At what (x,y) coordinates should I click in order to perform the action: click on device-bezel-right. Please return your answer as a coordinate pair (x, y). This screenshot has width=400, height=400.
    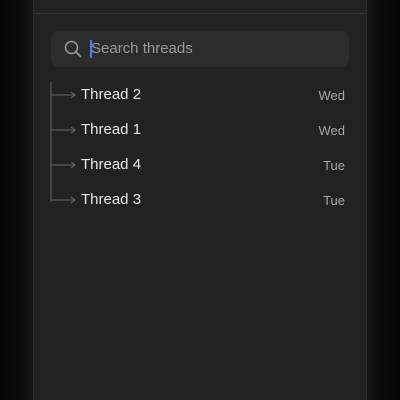
    Looking at the image, I should click on (383, 200).